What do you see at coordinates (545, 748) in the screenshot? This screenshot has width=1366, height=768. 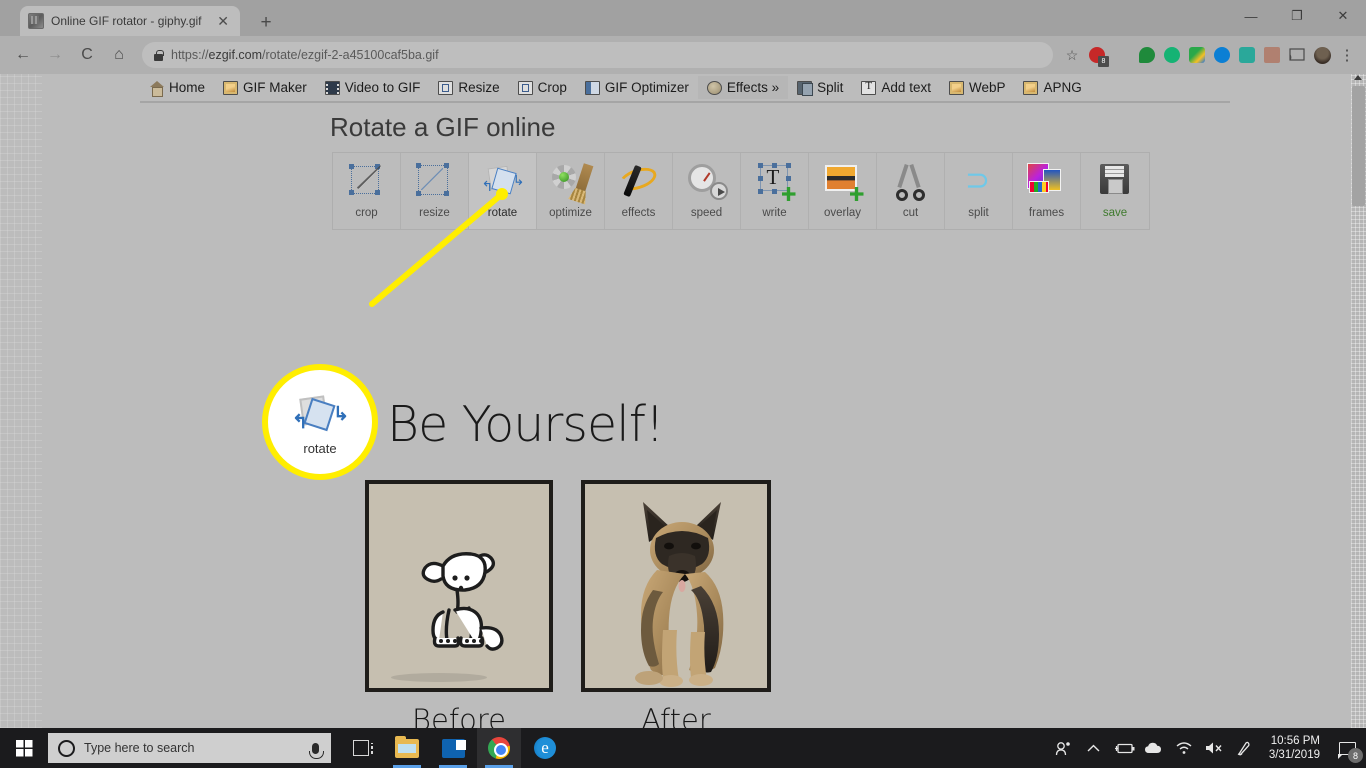 I see `taskbar-edge: e` at bounding box center [545, 748].